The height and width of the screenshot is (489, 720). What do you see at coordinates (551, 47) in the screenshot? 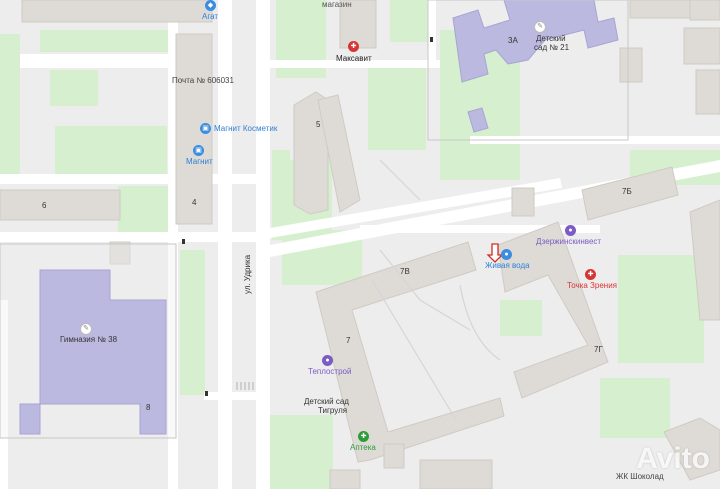
I see `poi-detsad21-line2: сад № 21` at bounding box center [551, 47].